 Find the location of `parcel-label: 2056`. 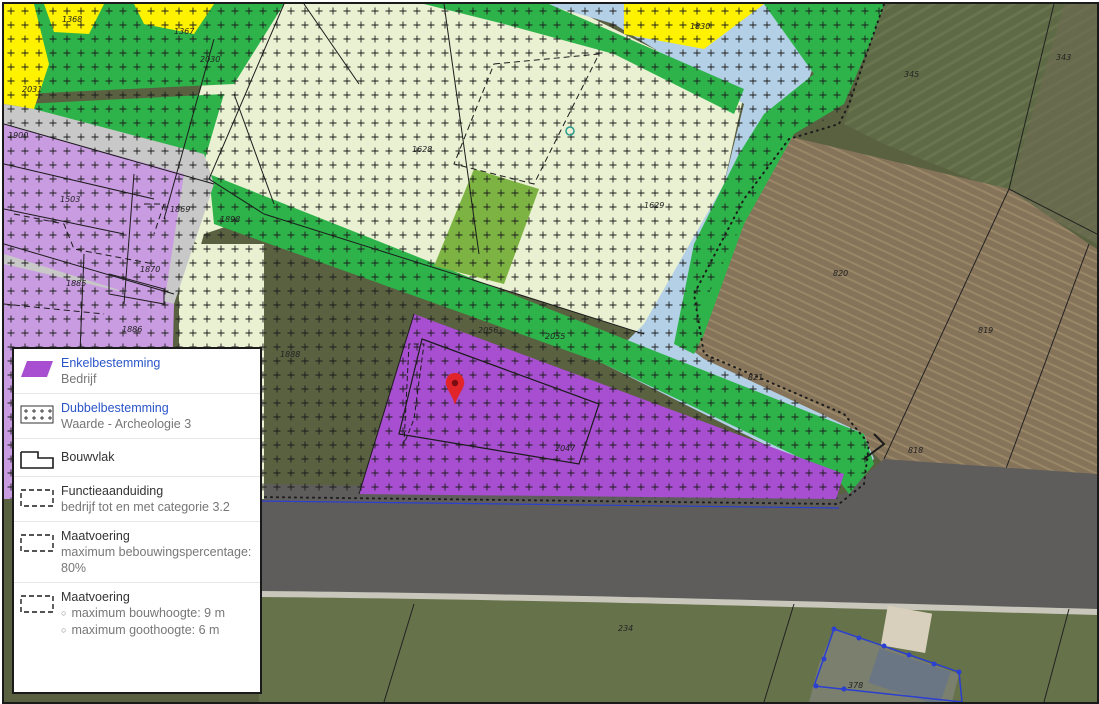

parcel-label: 2056 is located at coordinates (488, 330).